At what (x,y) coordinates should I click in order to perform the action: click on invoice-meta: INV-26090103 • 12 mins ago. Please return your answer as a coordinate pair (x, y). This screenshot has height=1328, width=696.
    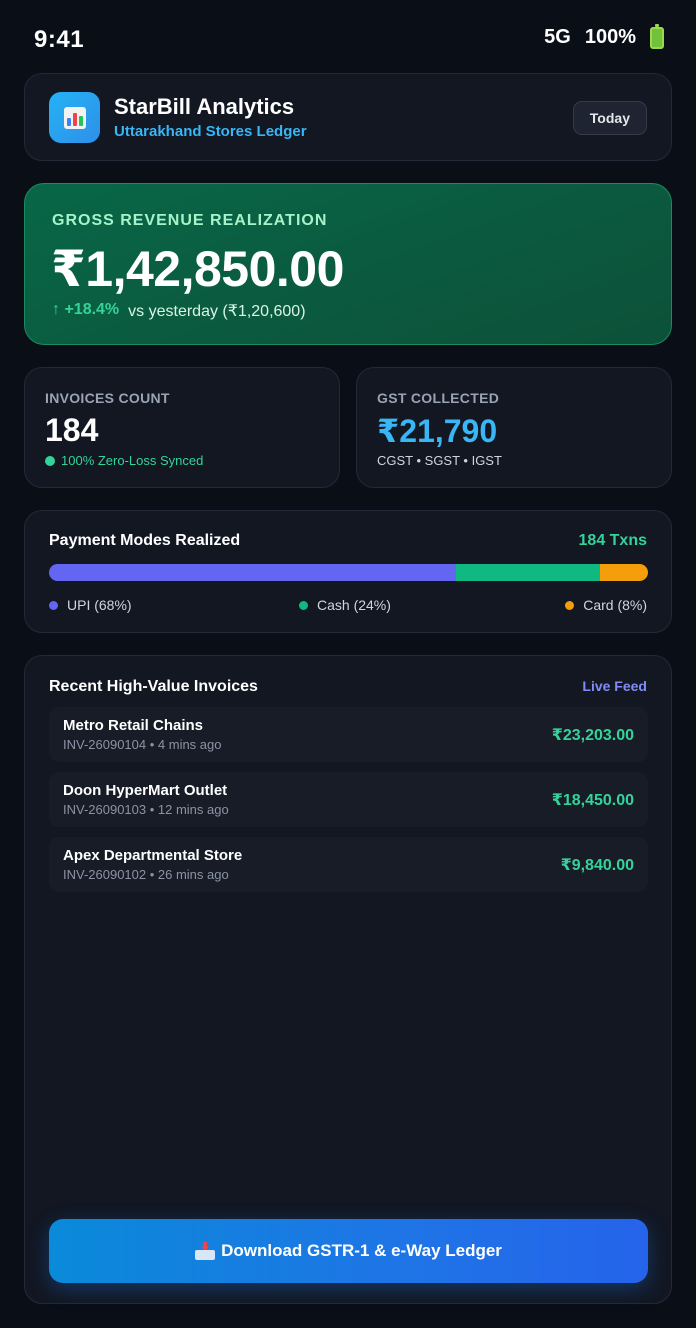
    Looking at the image, I should click on (146, 809).